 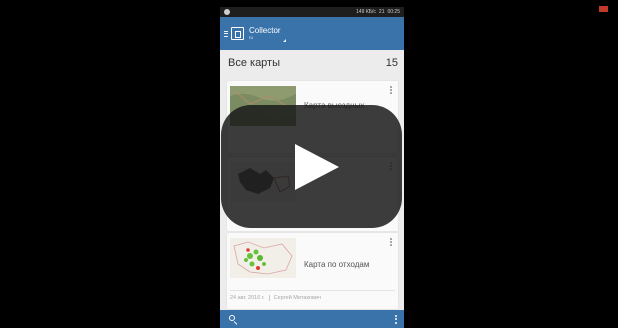 What do you see at coordinates (366, 12) in the screenshot?
I see `net-speed: 149 КБ/с` at bounding box center [366, 12].